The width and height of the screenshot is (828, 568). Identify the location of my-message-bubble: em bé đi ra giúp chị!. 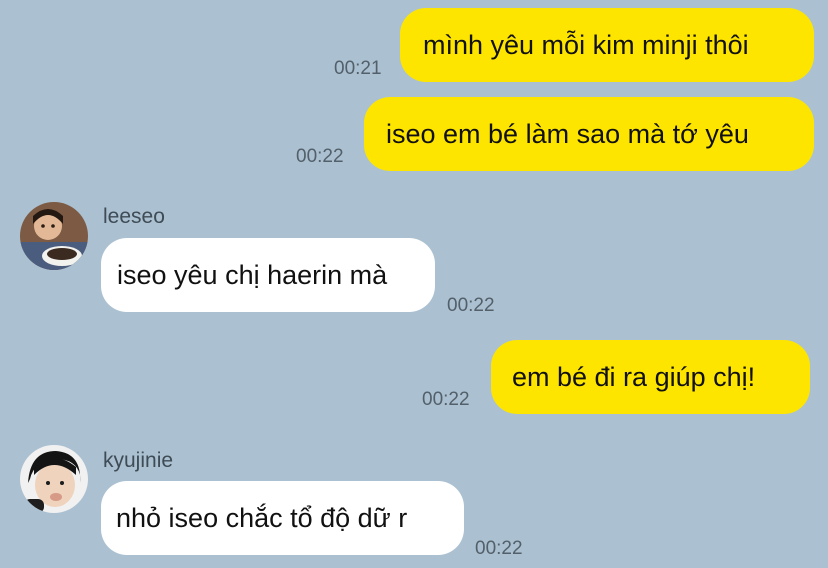
(650, 377).